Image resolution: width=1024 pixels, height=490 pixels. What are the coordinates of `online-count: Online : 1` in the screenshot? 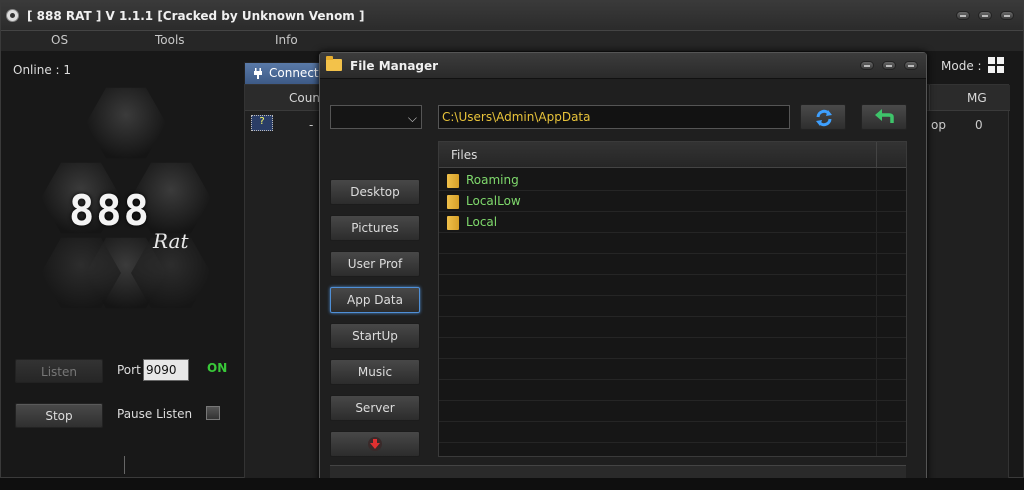 It's located at (42, 70).